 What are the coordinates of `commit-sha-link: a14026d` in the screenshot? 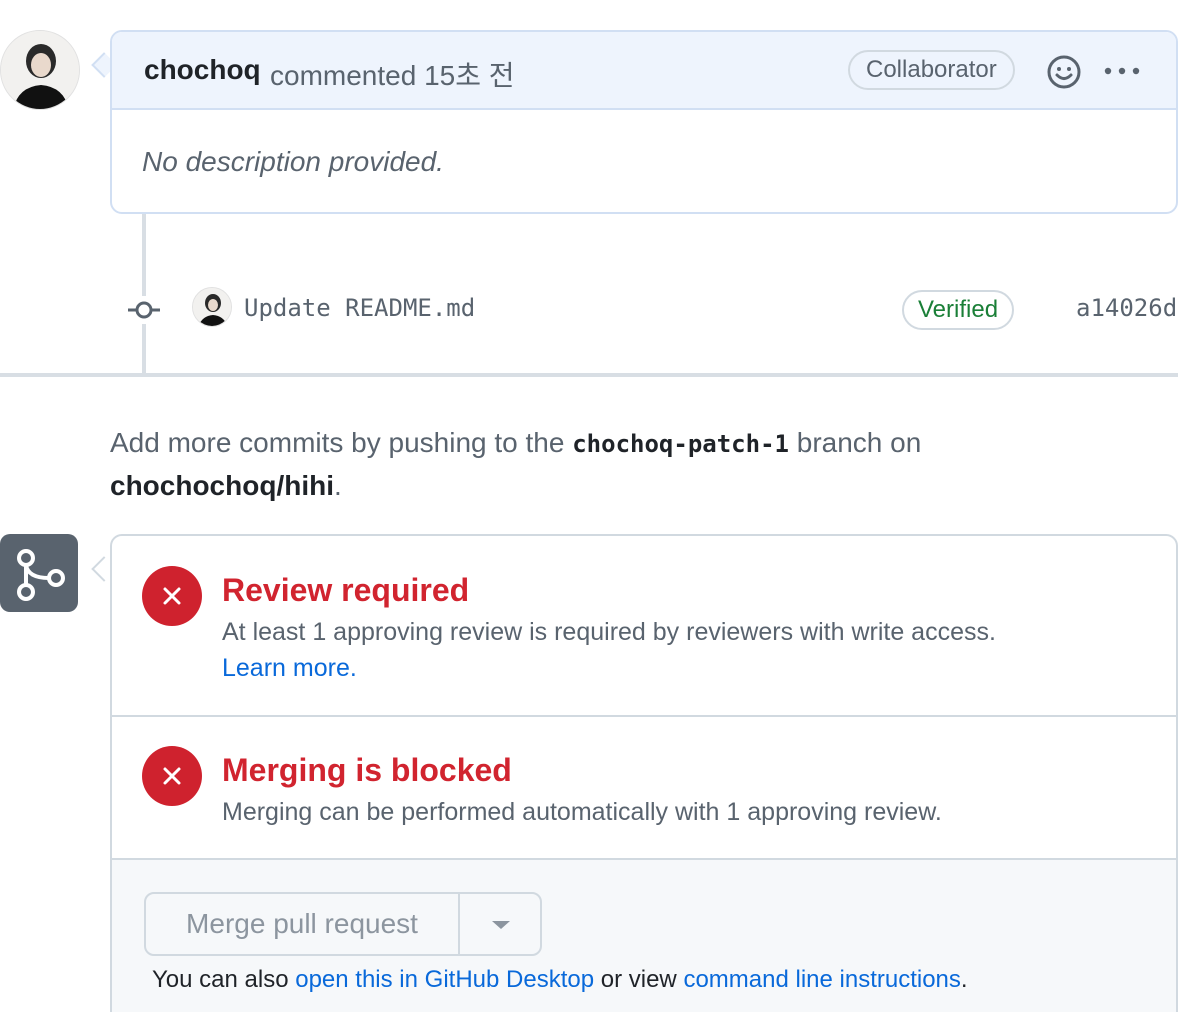 It's located at (1126, 308).